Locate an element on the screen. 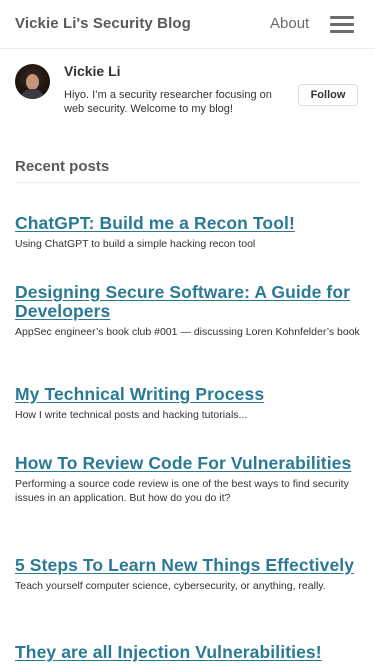 This screenshot has width=375, height=667. post-title-link: They are all Injection Vulnerabilities! is located at coordinates (187, 652).